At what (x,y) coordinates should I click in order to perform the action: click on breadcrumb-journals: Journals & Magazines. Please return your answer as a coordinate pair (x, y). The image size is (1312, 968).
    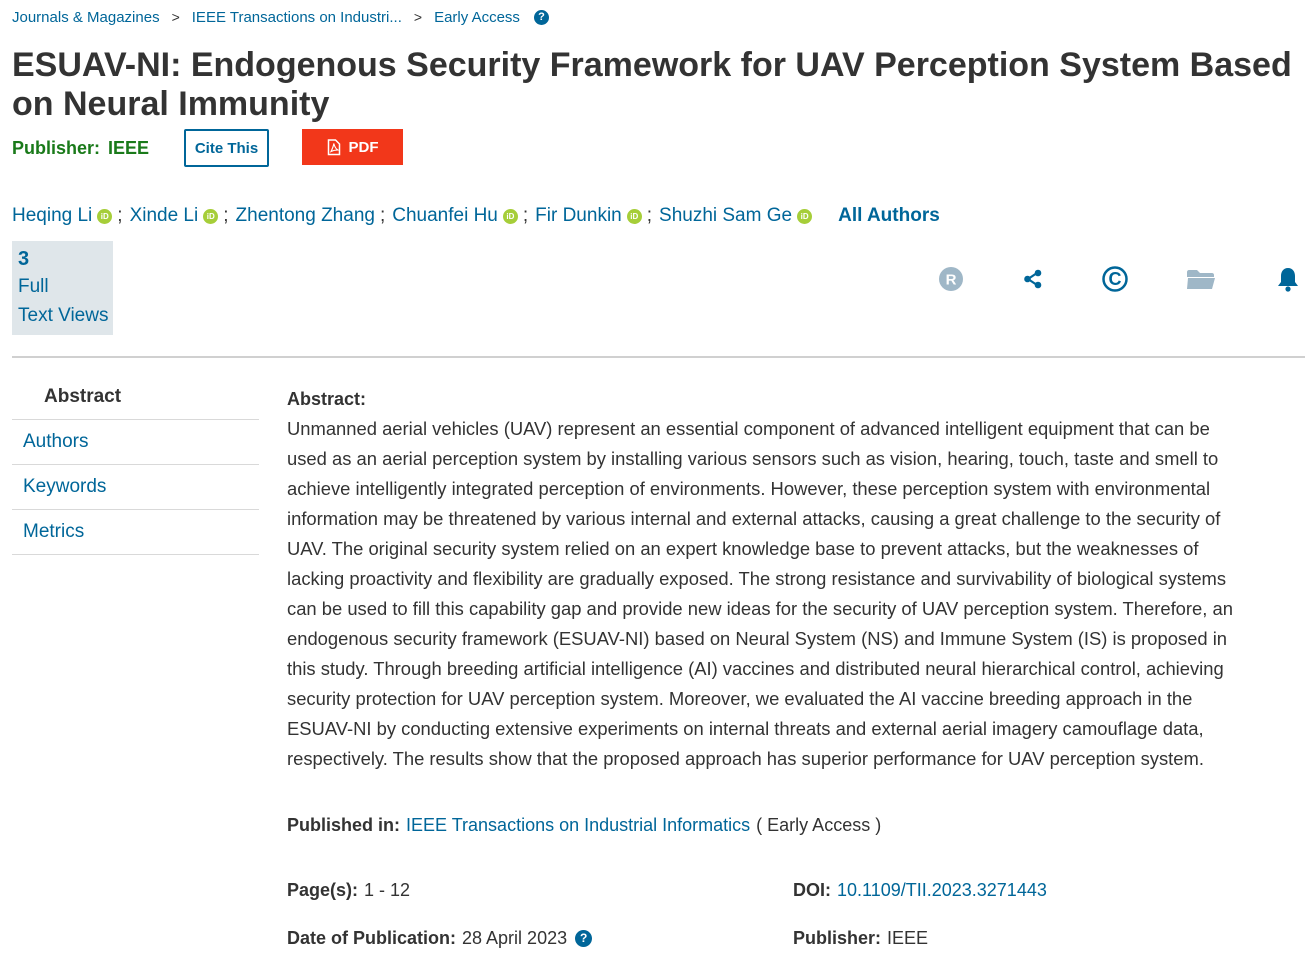
    Looking at the image, I should click on (86, 17).